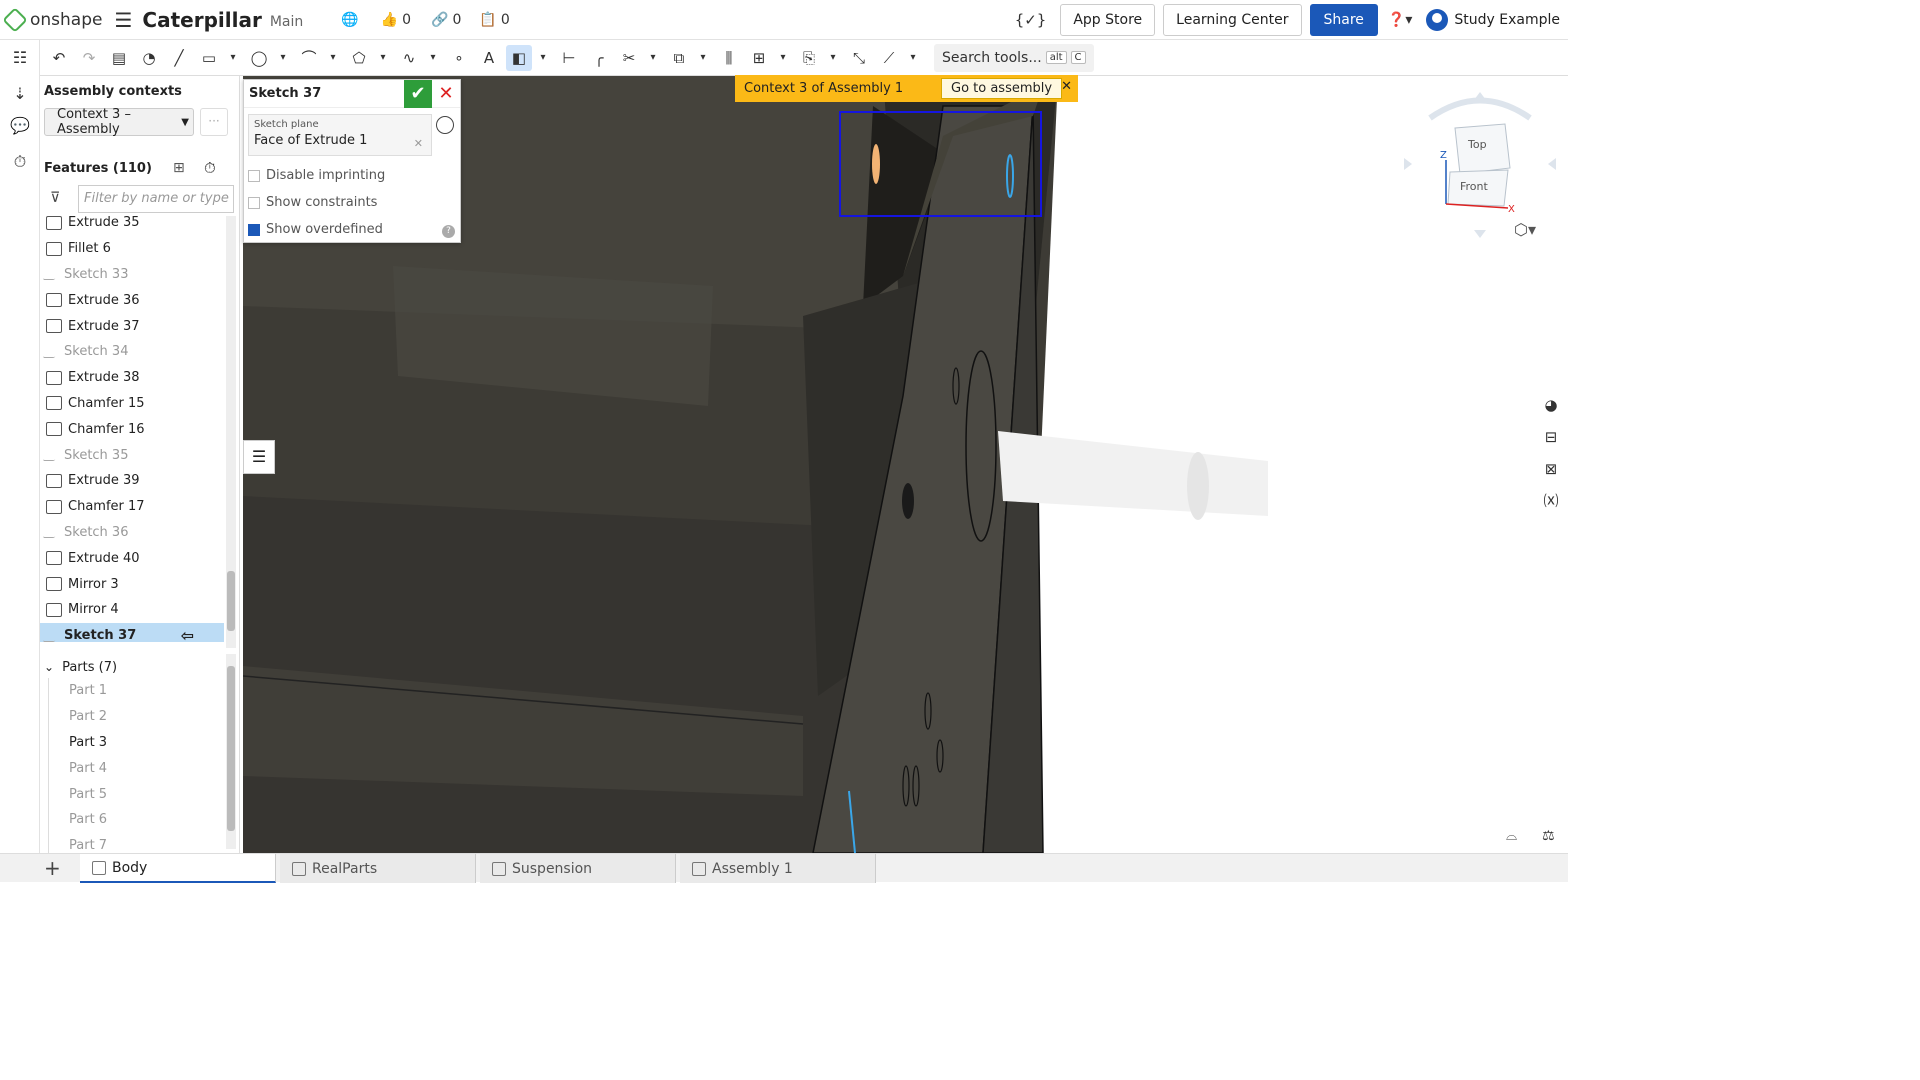 The height and width of the screenshot is (1080, 1920). I want to click on globe-icon: 🌐, so click(349, 20).